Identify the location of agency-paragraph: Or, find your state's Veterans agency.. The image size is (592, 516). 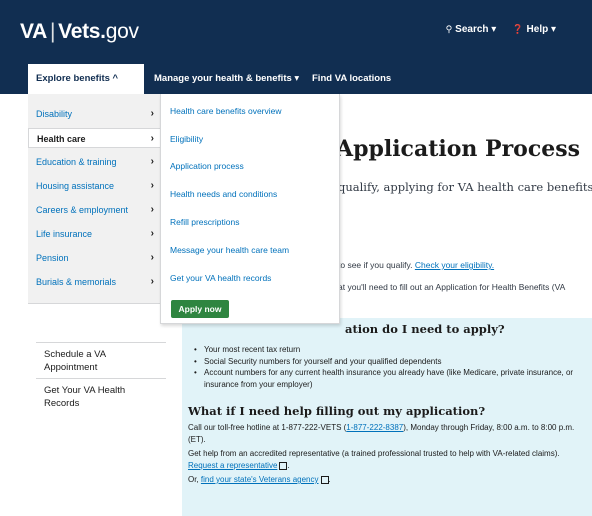
(387, 480).